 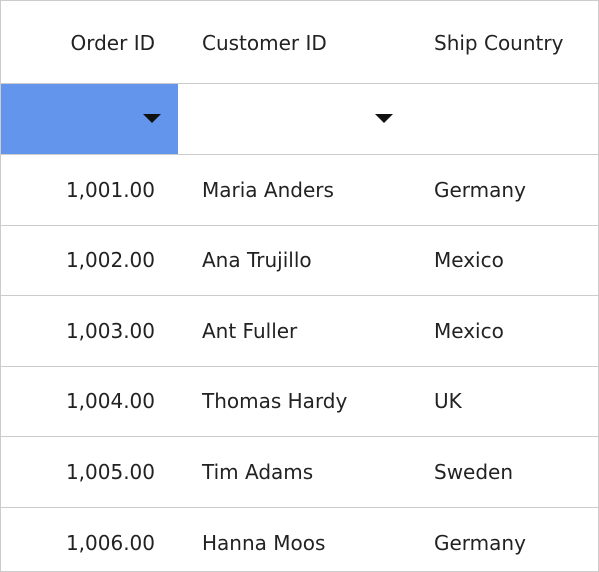 What do you see at coordinates (299, 331) in the screenshot?
I see `table-row: 1,003.00 Ant Fuller Mexico` at bounding box center [299, 331].